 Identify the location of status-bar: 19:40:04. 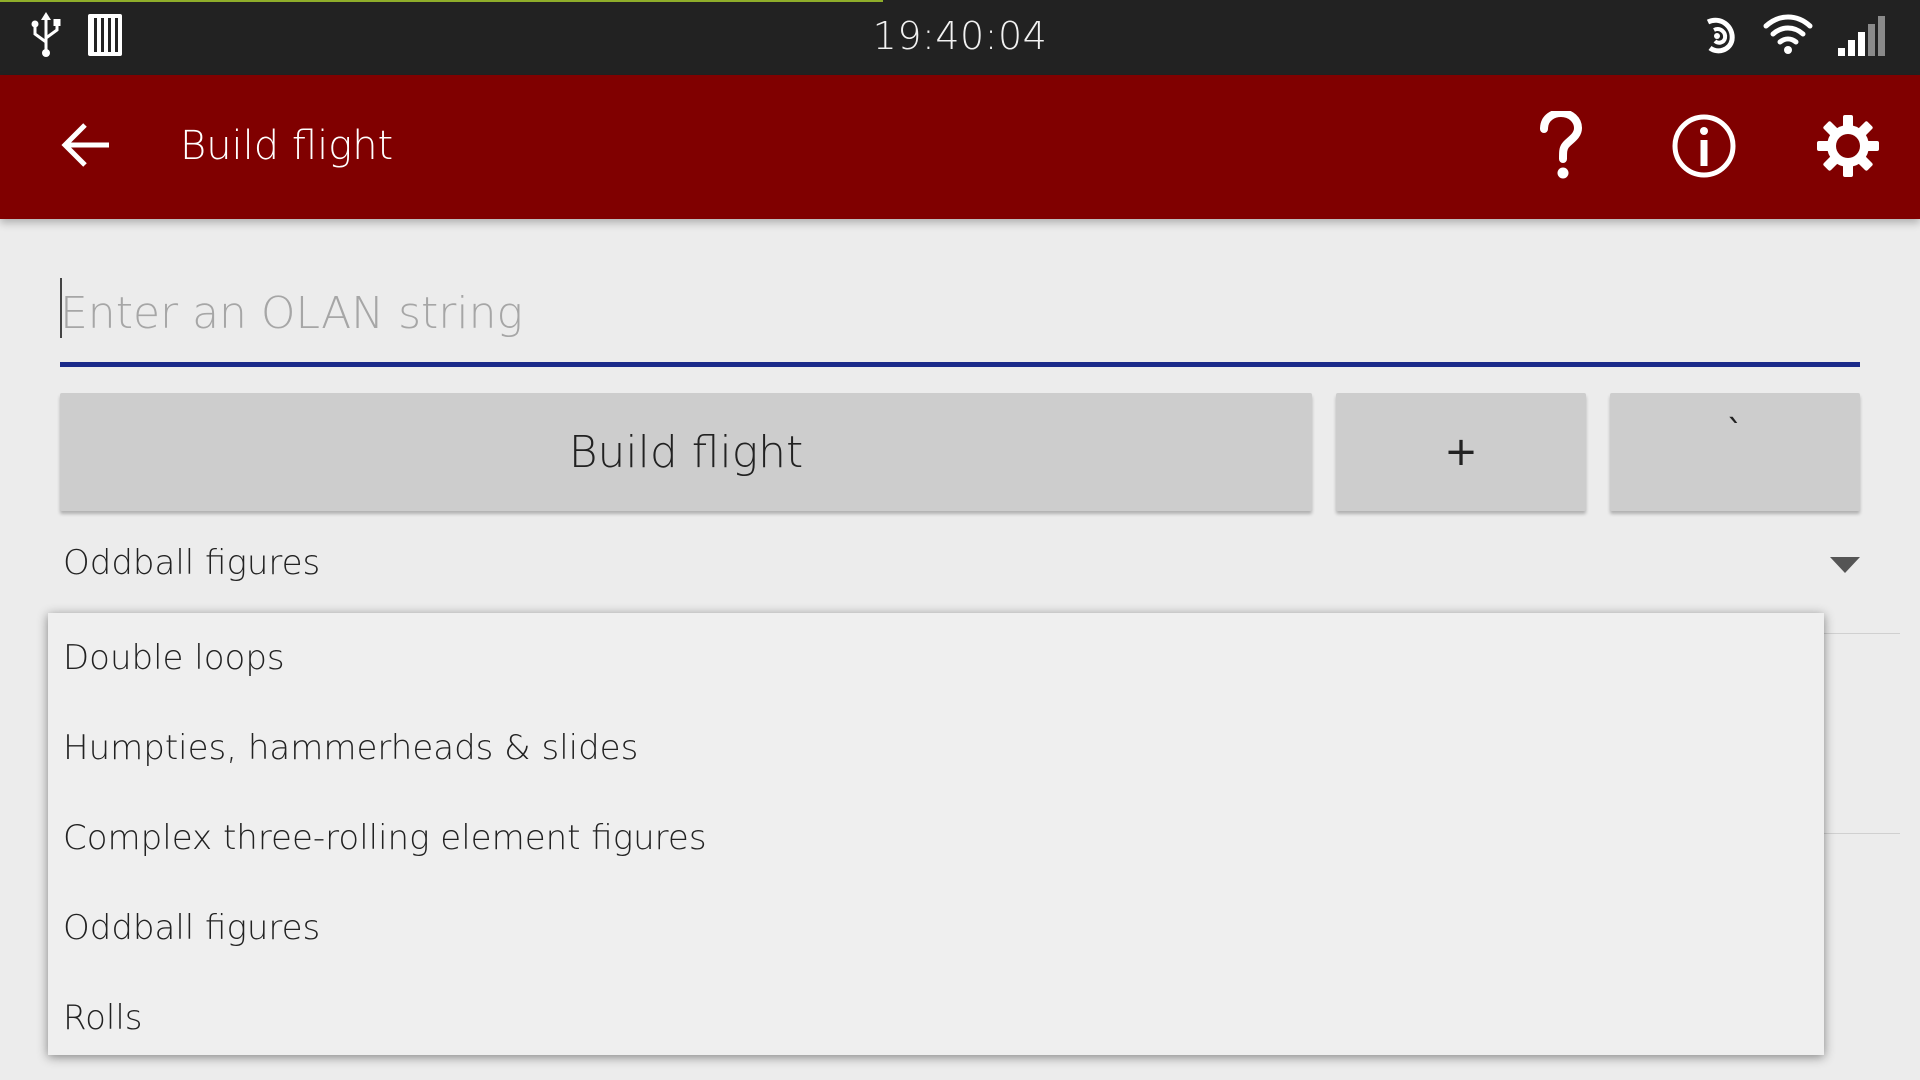
(960, 37).